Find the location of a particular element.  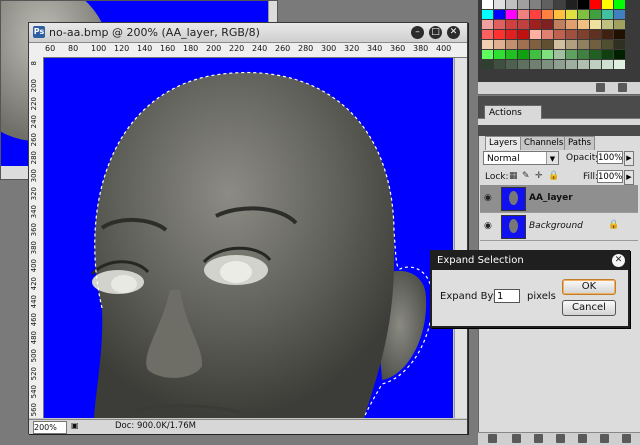

layer-row-aa-layer: ◉ AA_layer is located at coordinates (559, 199).